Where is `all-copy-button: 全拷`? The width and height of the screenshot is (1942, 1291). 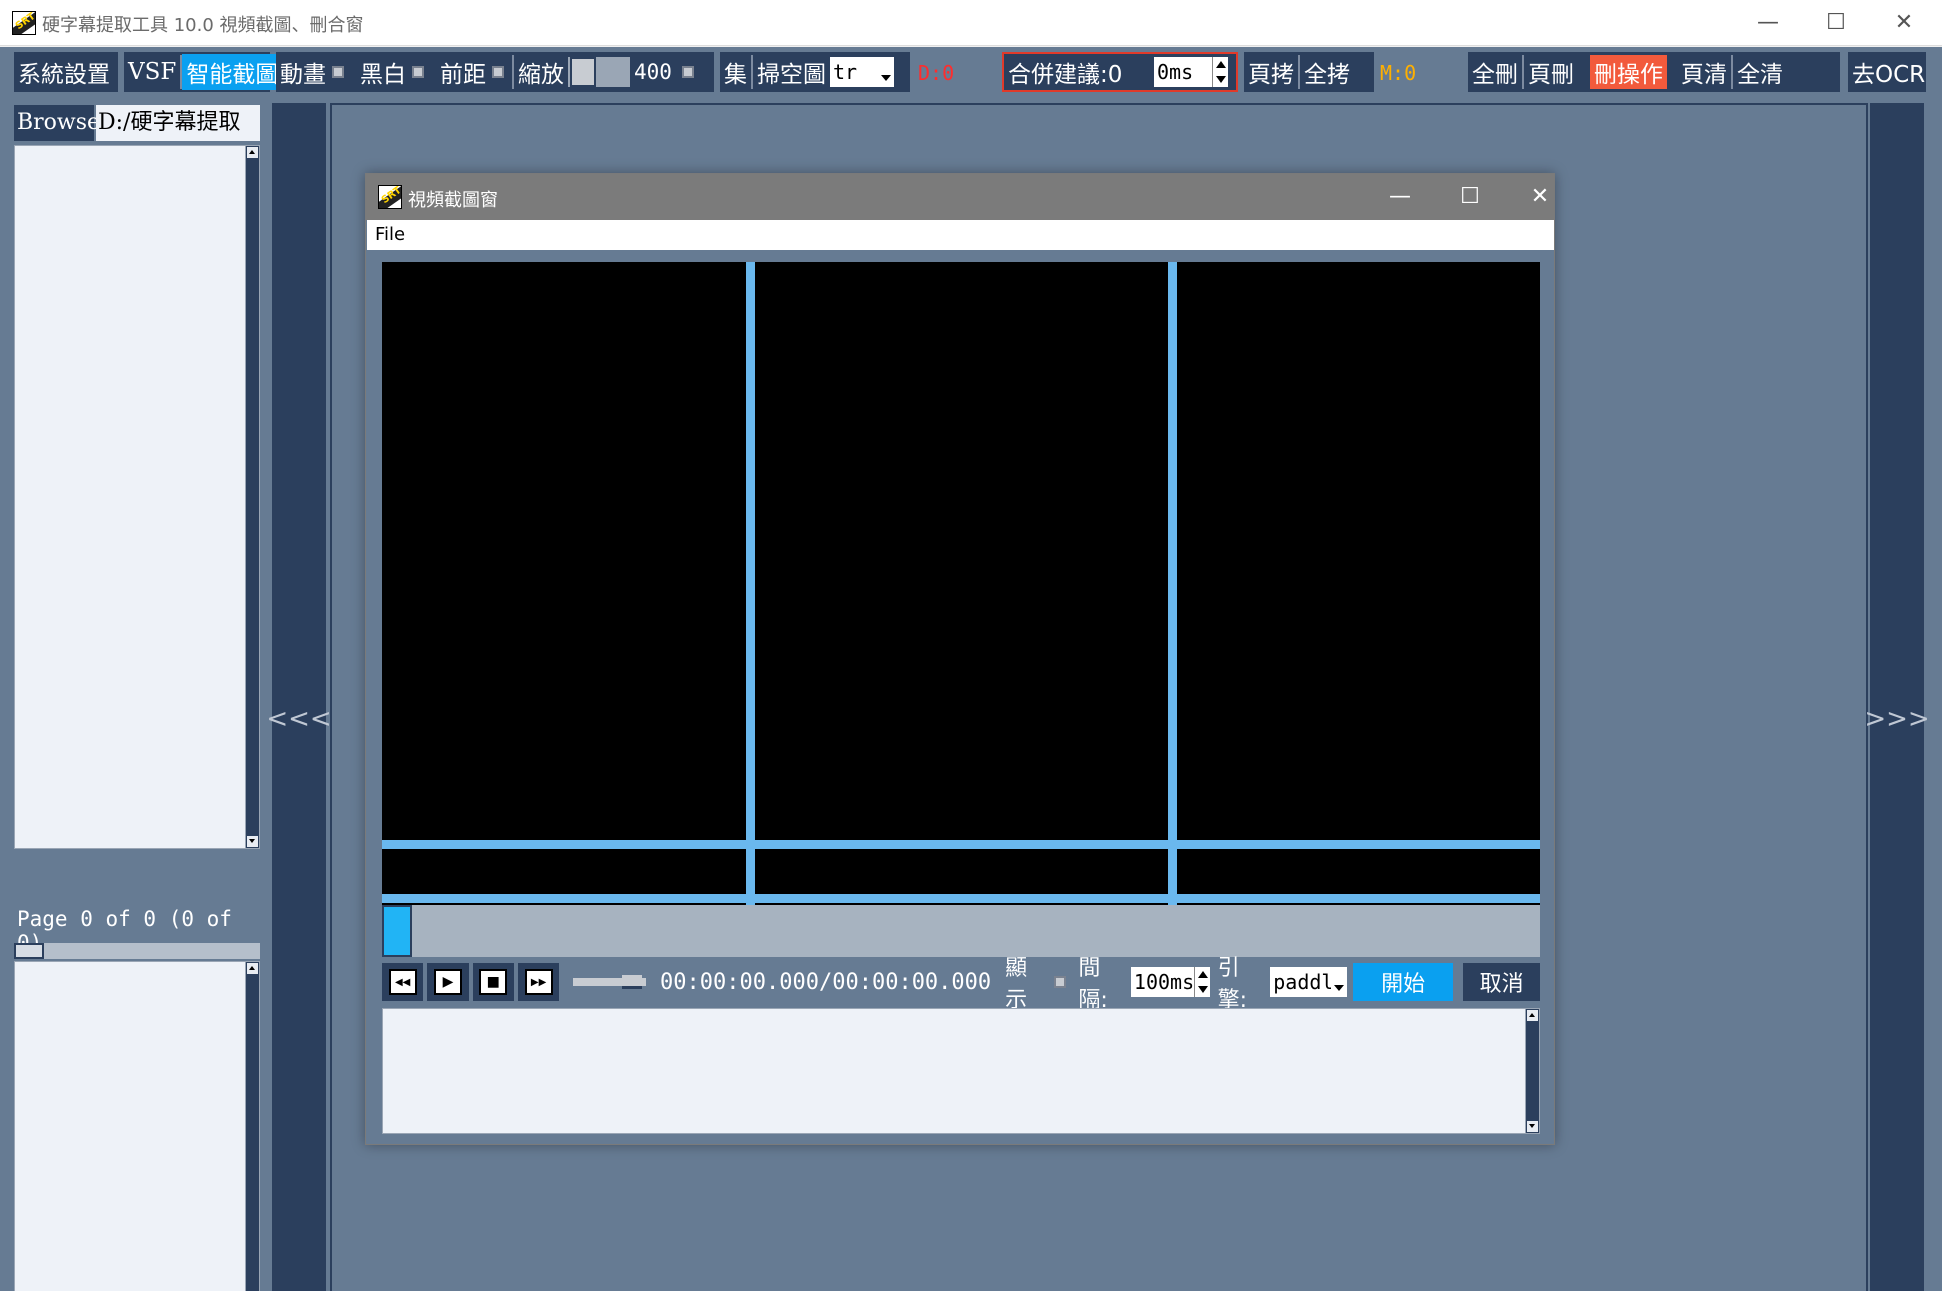
all-copy-button: 全拷 is located at coordinates (1327, 72).